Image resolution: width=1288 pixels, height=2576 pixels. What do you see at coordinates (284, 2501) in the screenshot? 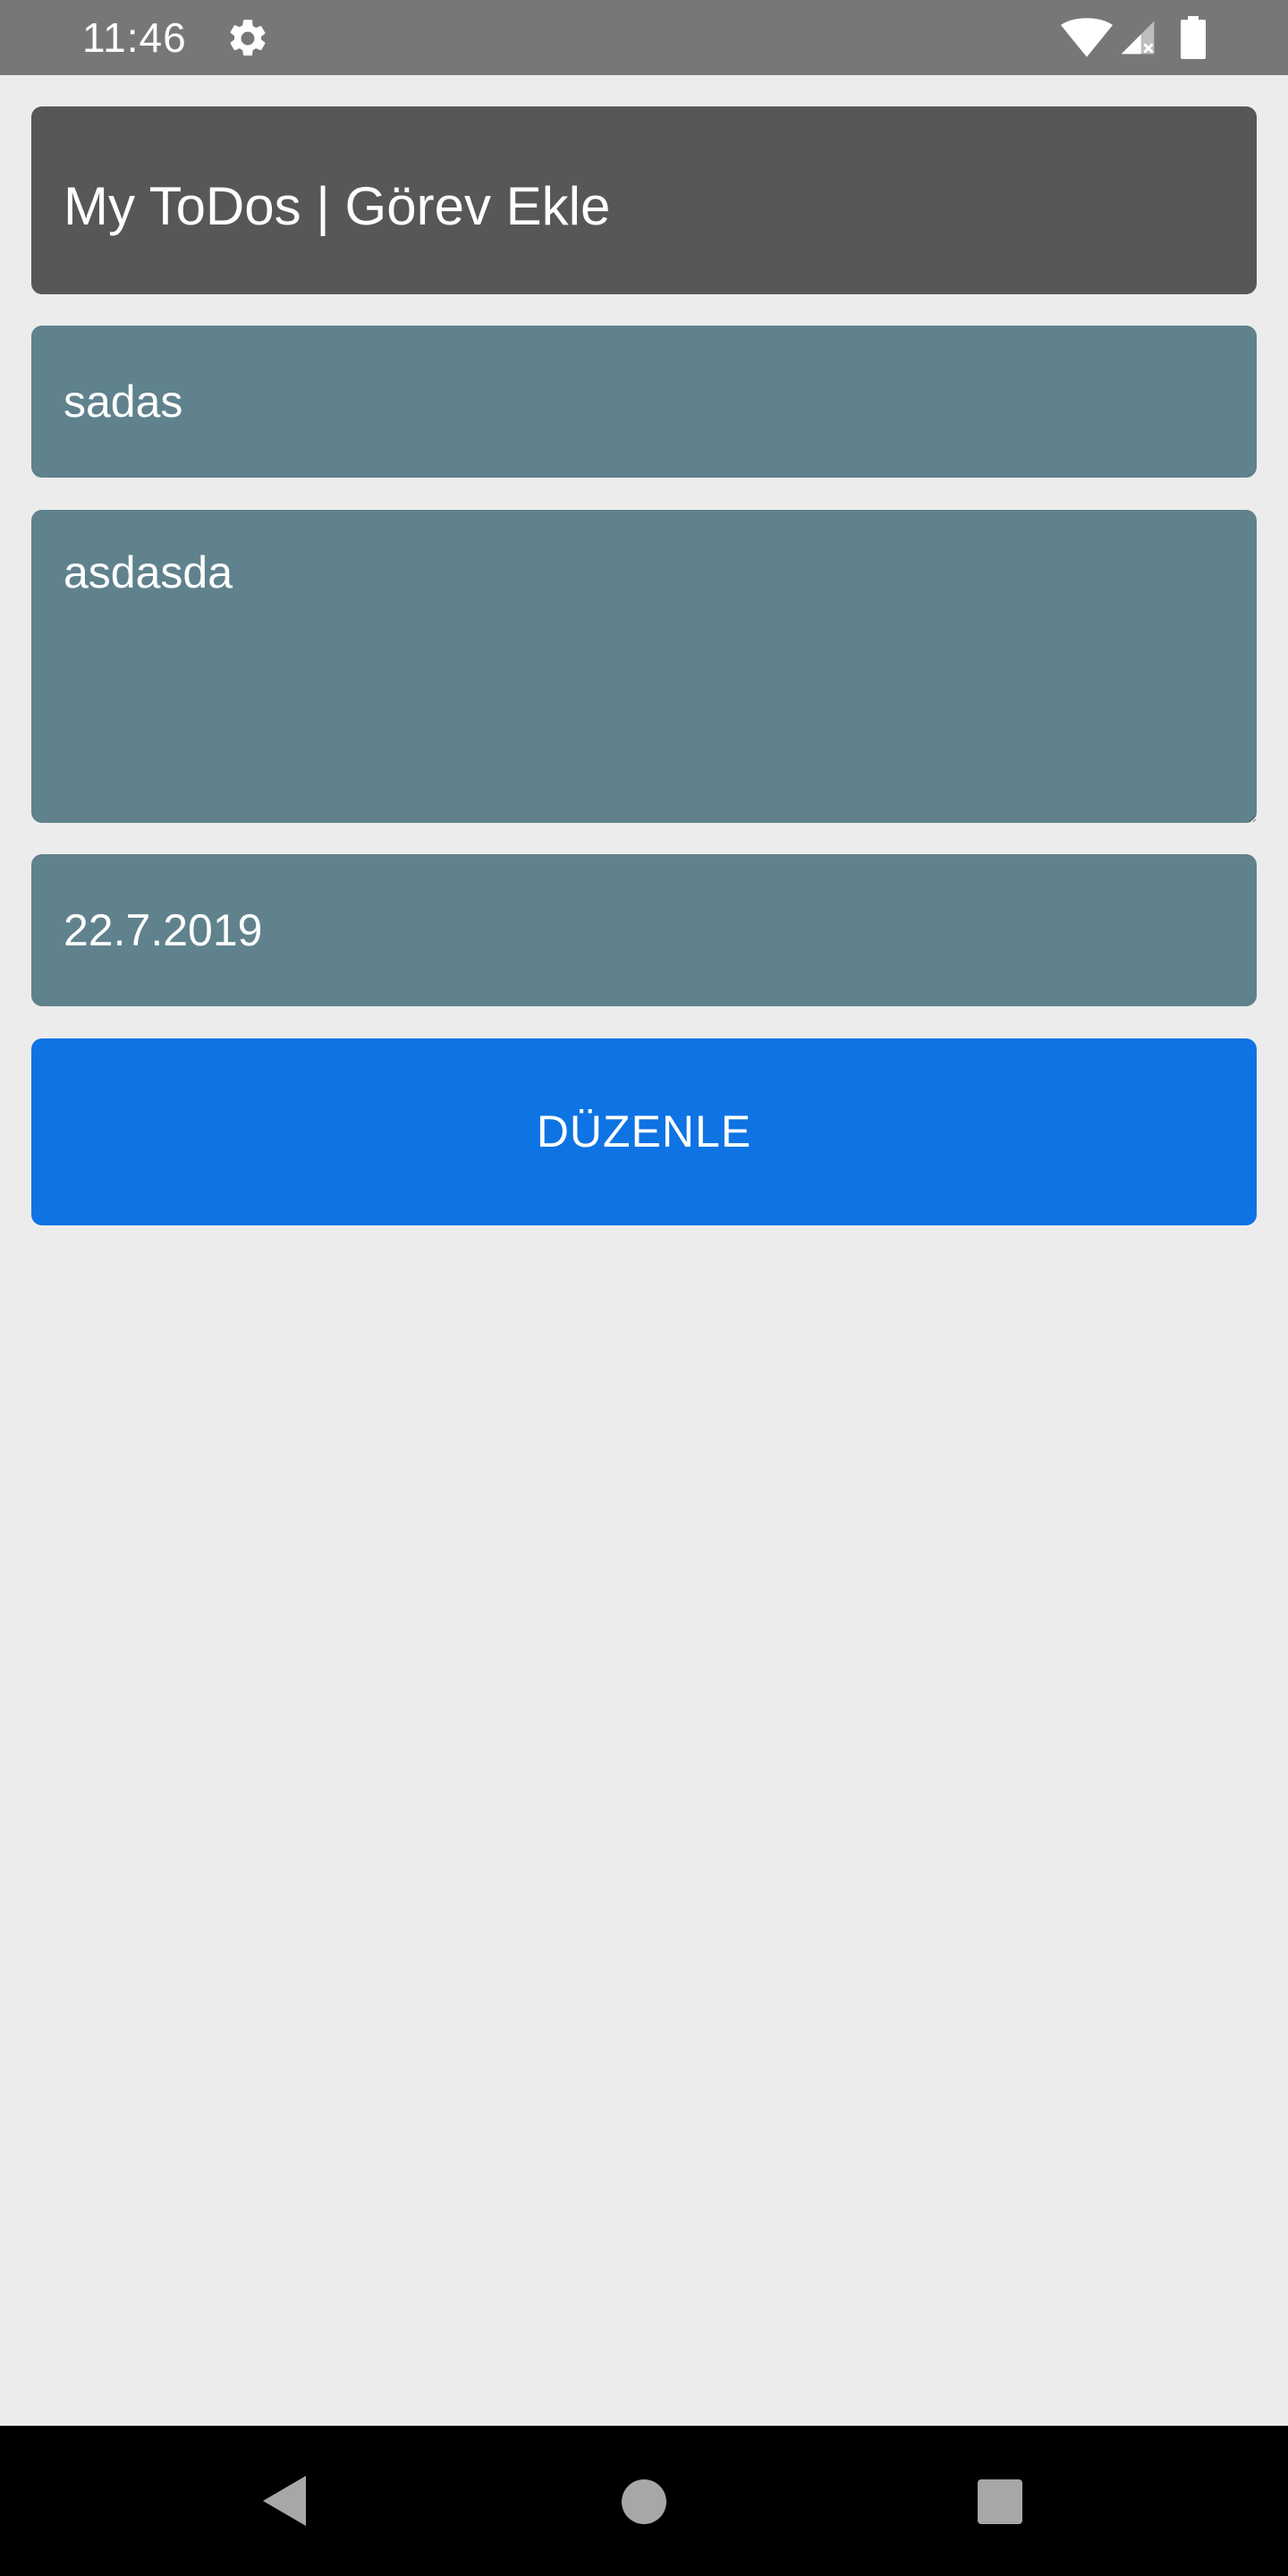
I see `back-icon` at bounding box center [284, 2501].